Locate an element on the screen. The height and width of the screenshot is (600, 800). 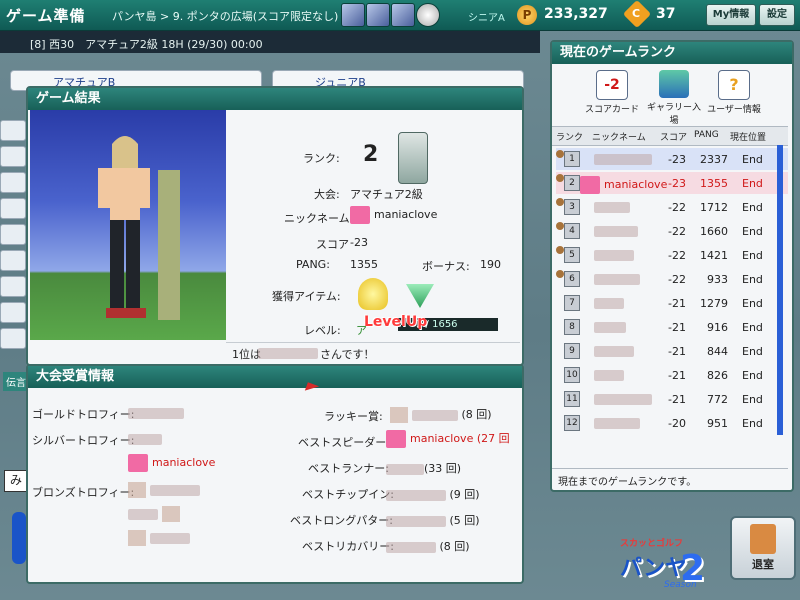
gallery-button: ギャラリー入場 is located at coordinates (674, 98).